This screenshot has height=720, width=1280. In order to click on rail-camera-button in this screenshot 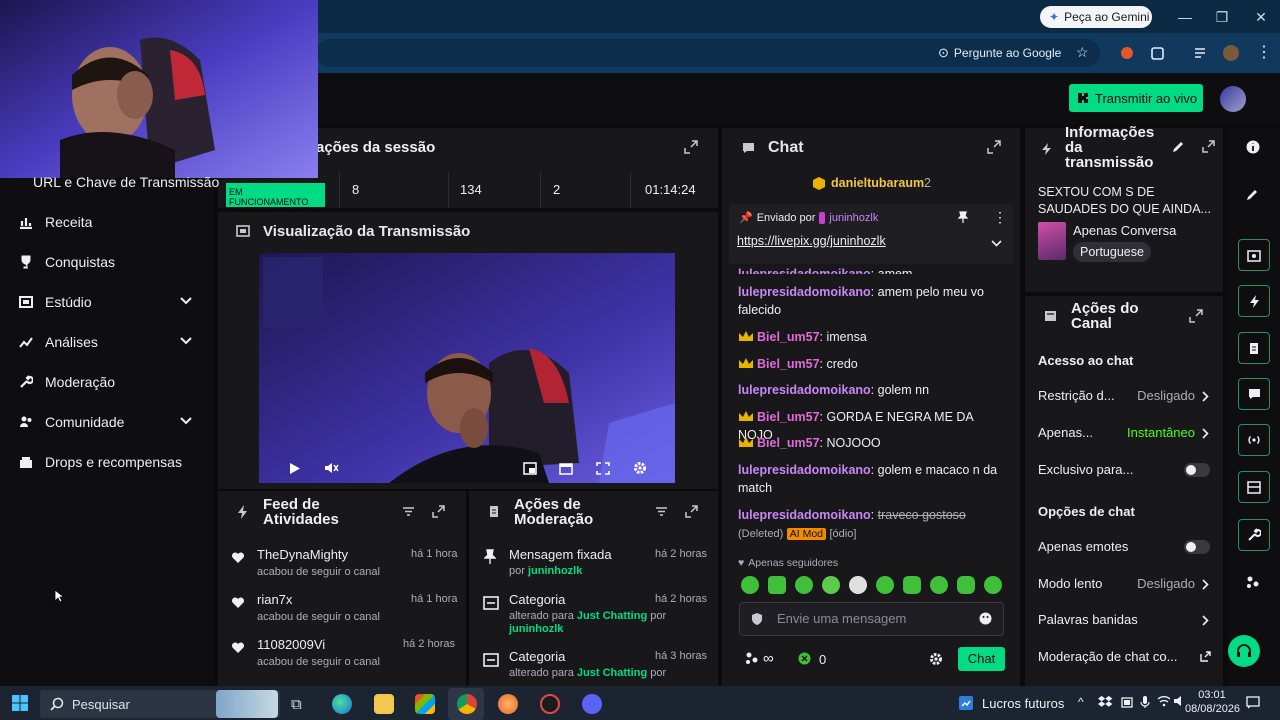, I will do `click(1254, 255)`.